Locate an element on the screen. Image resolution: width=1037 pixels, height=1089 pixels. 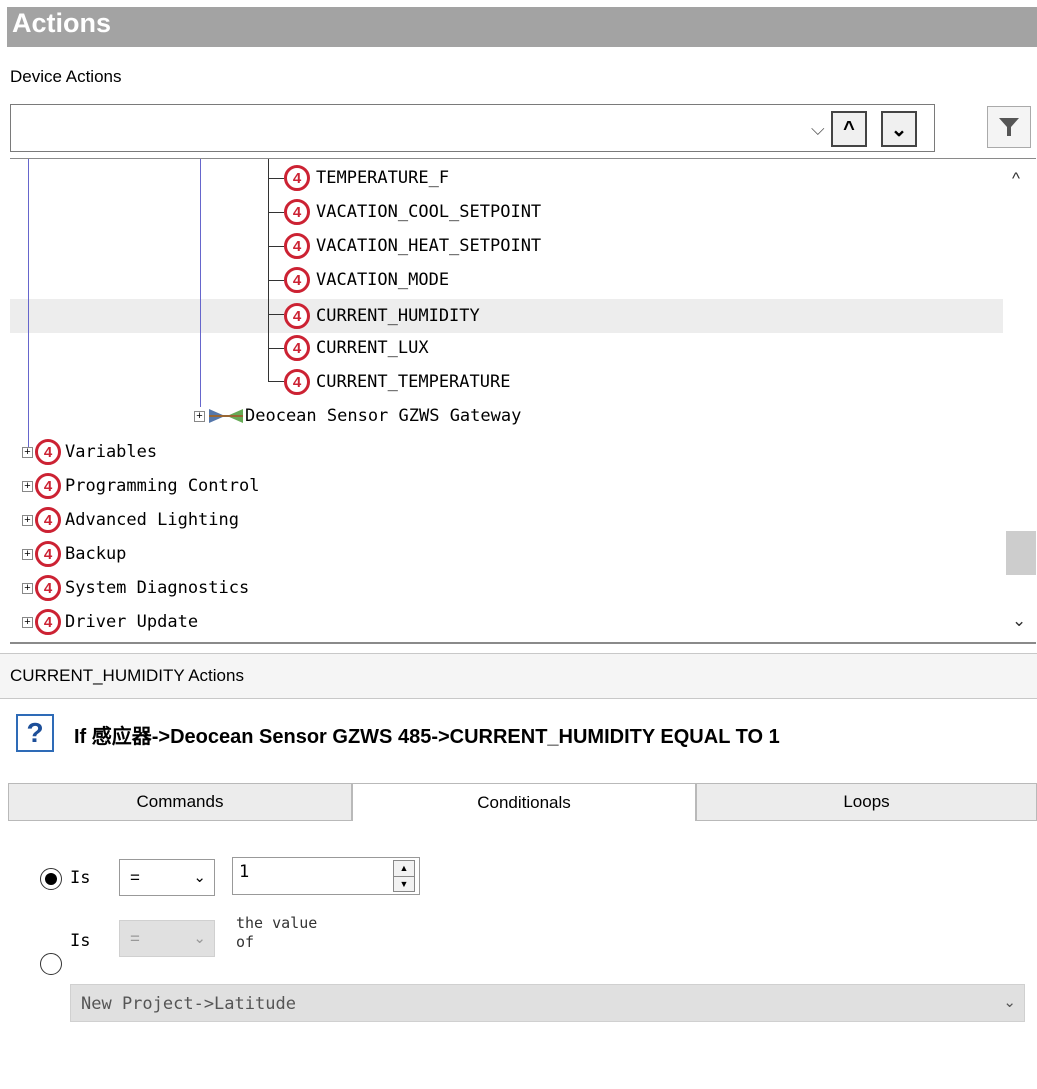
device-actions-label: Device Actions is located at coordinates (66, 76).